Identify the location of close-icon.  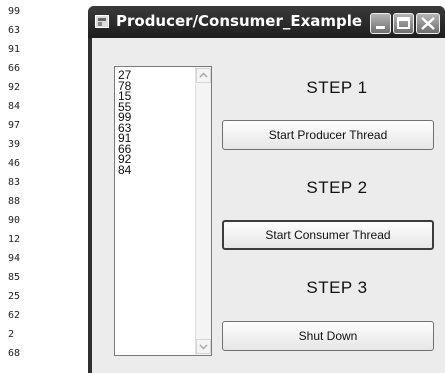
(428, 23).